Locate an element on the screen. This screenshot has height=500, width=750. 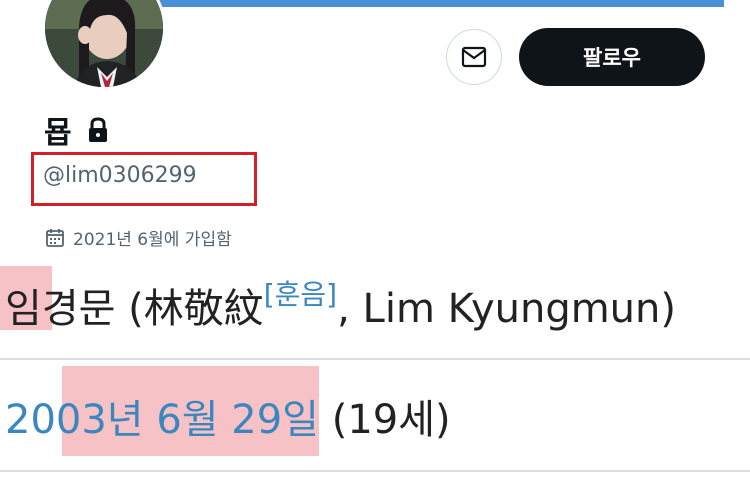
profile-handle: @lim0306299 is located at coordinates (120, 175).